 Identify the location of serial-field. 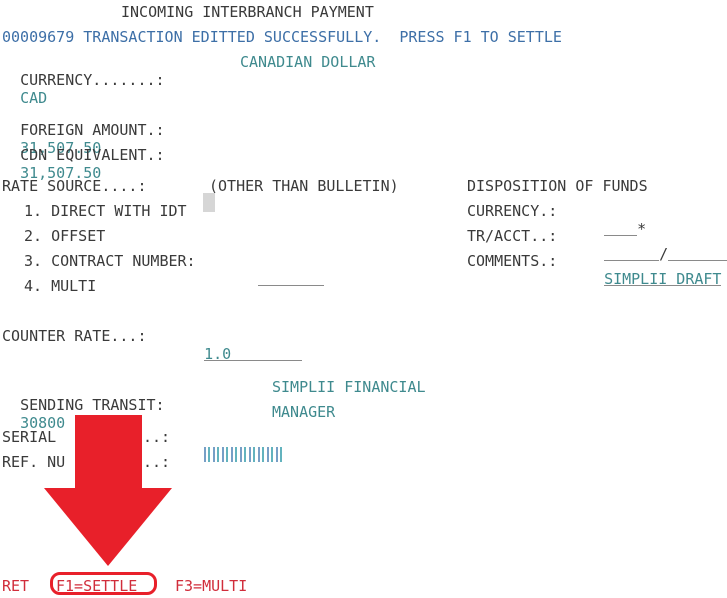
(234, 445).